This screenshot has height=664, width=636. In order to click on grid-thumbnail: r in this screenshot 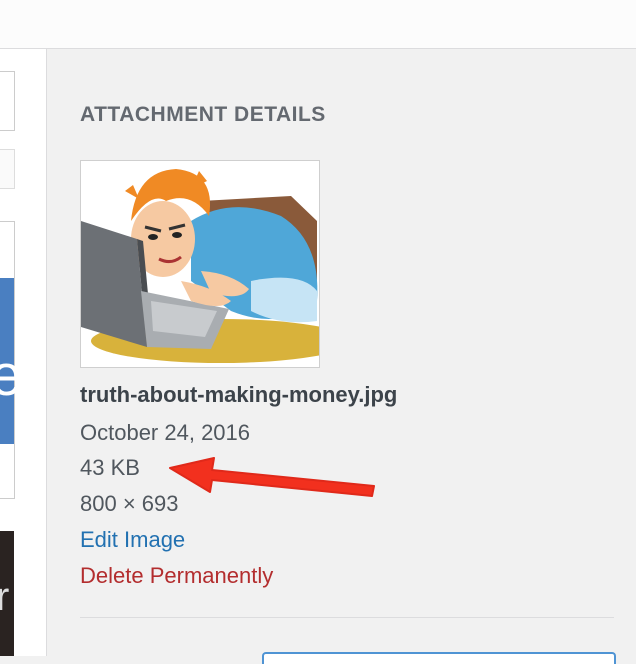, I will do `click(7, 593)`.